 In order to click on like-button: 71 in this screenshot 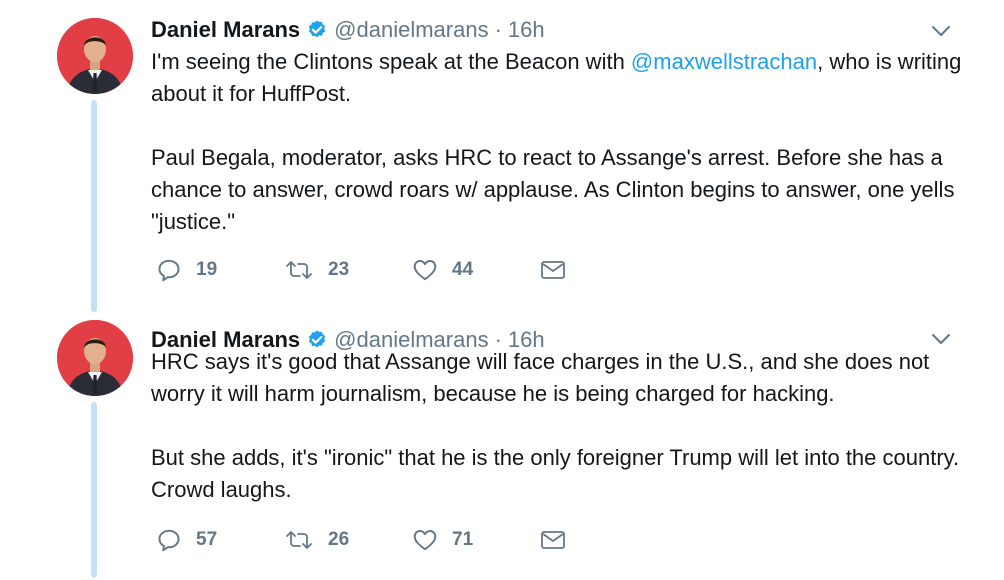, I will do `click(476, 540)`.